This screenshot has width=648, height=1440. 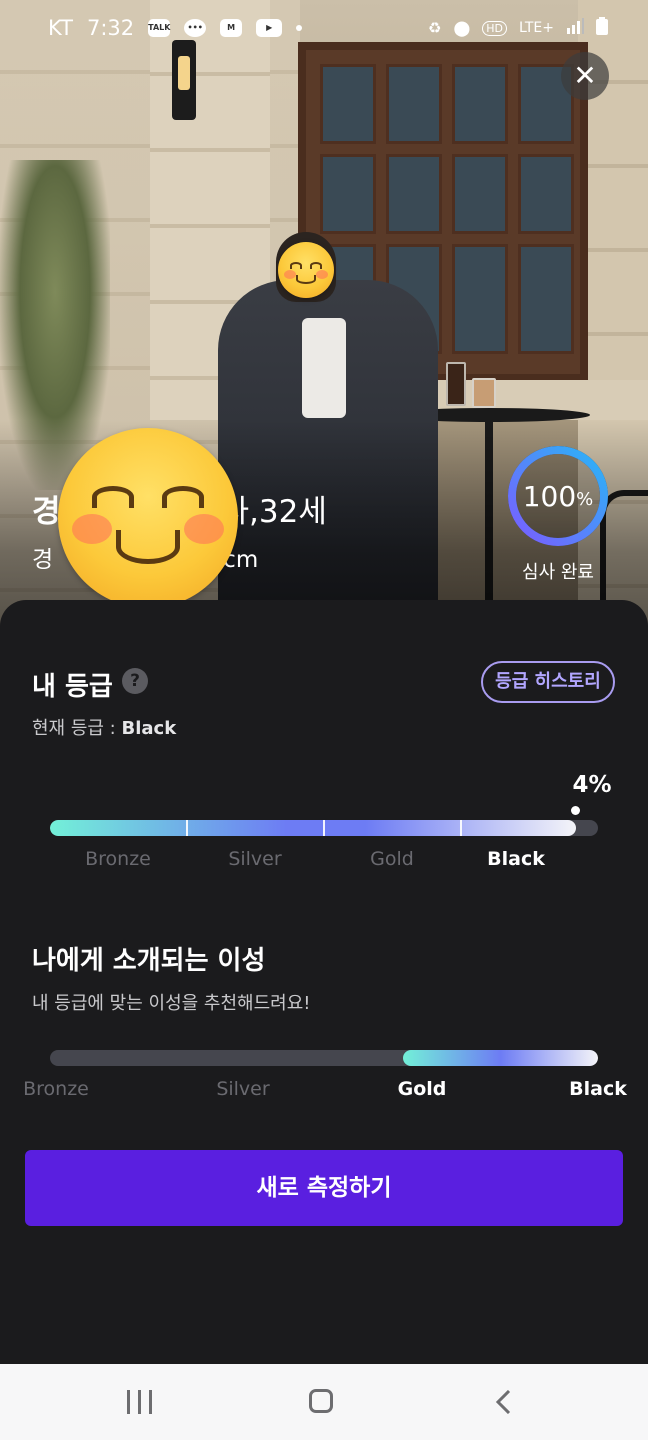 I want to click on close-button: ✕, so click(x=585, y=76).